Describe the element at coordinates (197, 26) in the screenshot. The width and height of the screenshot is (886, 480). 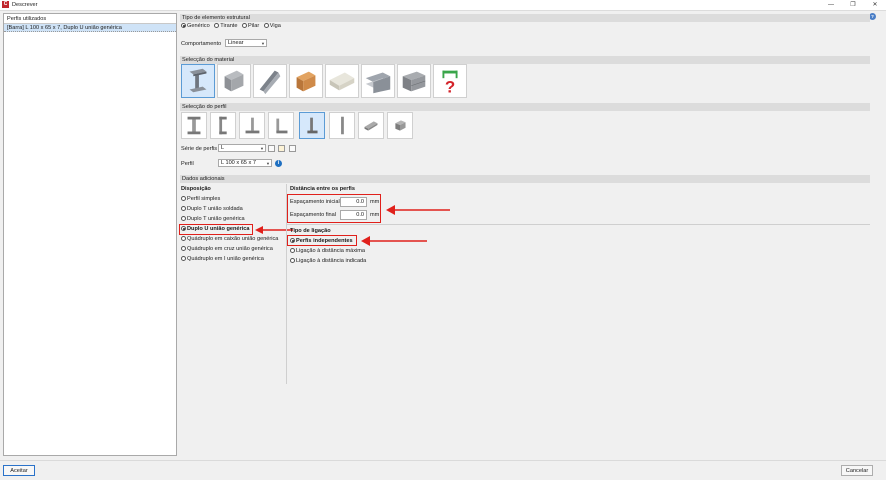
I see `radio-generic: Genérico` at that location.